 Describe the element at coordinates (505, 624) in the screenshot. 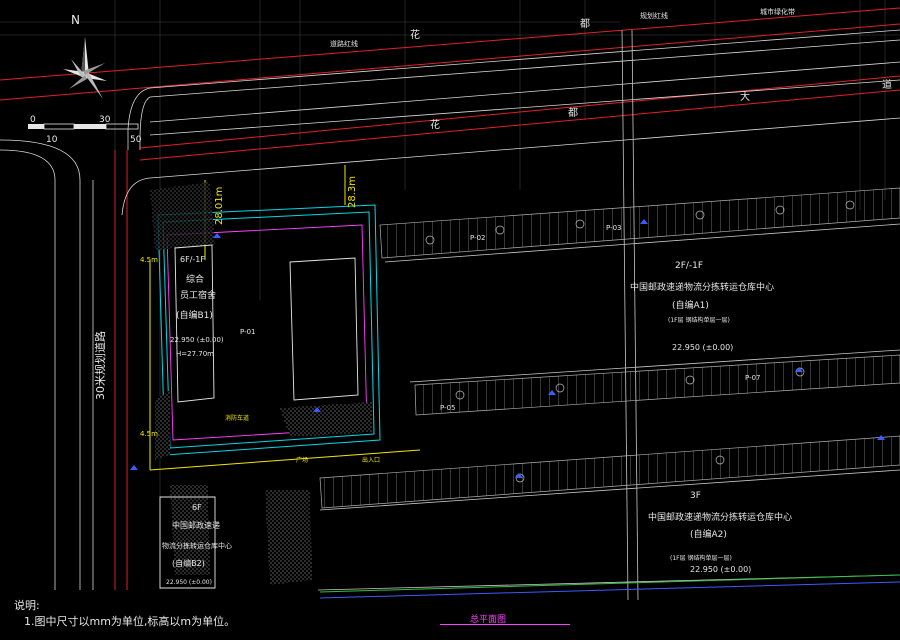

I see `drawing-title-underline` at that location.